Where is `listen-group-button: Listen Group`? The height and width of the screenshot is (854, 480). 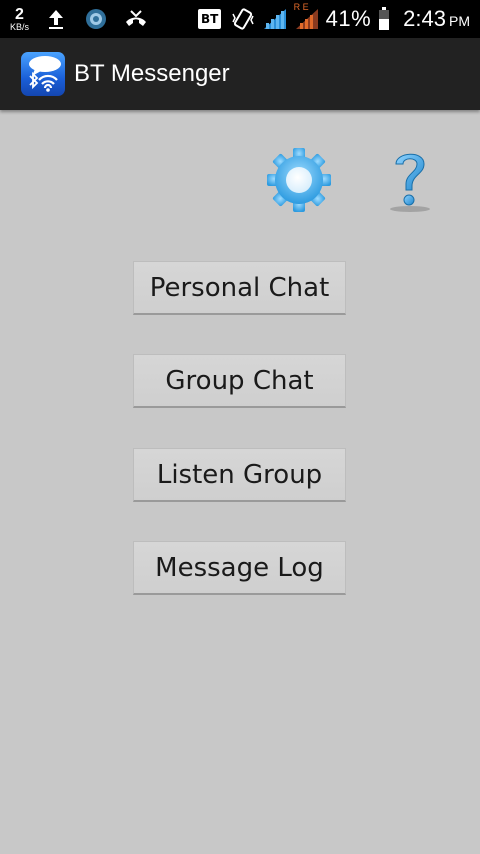 listen-group-button: Listen Group is located at coordinates (239, 475).